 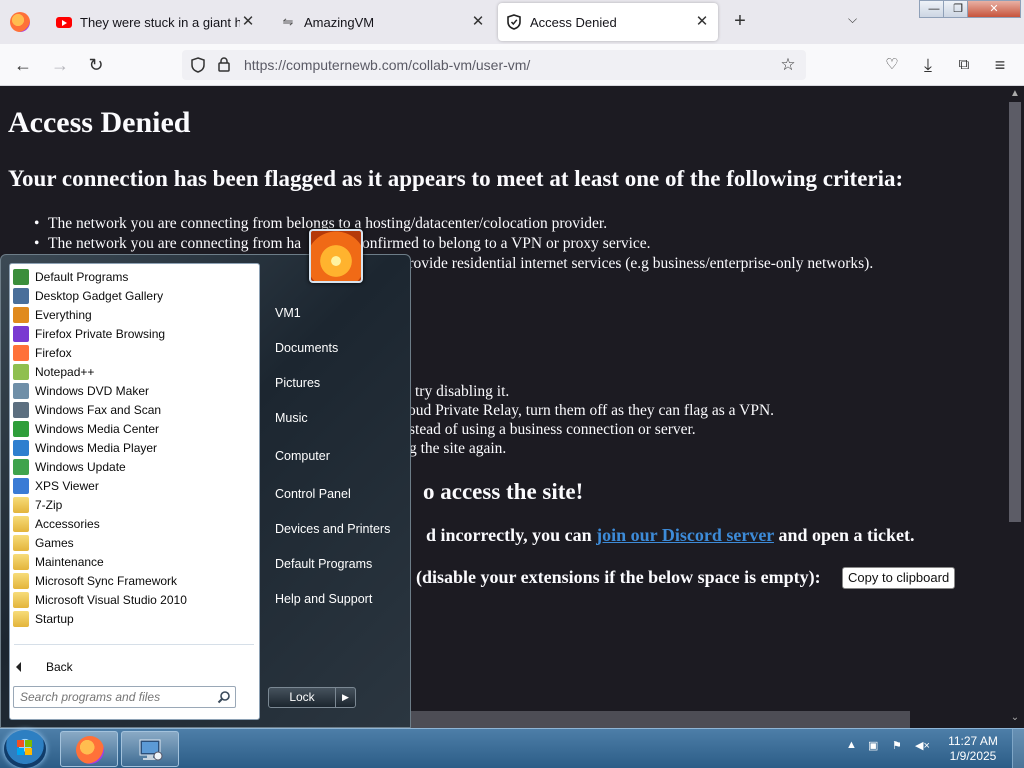 I want to click on taskbar: ▲ ▣ ⚑ ◀× 11:27 AM 1/9/2025, so click(x=512, y=748).